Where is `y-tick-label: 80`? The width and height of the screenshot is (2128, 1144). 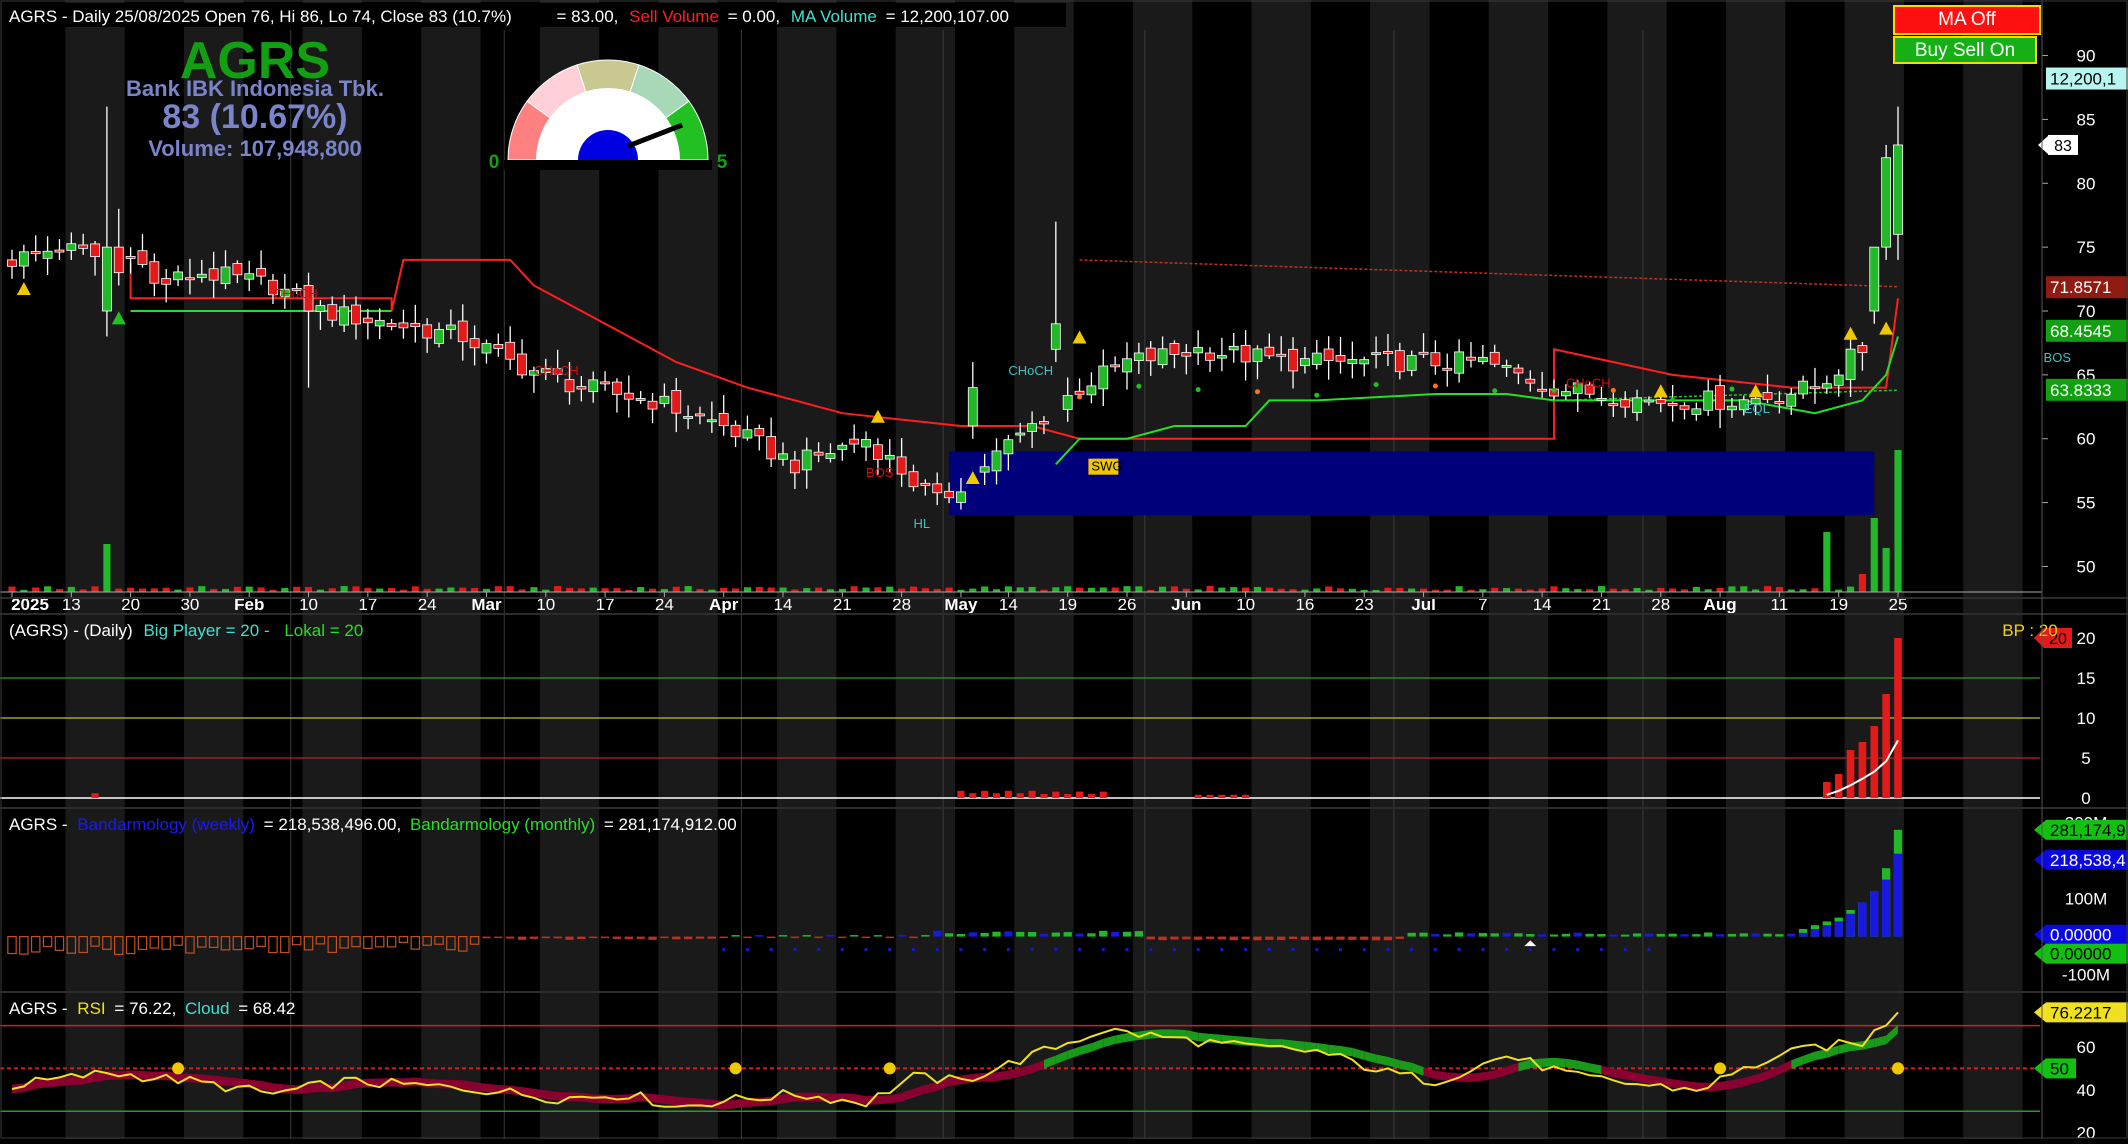
y-tick-label: 80 is located at coordinates (2086, 183).